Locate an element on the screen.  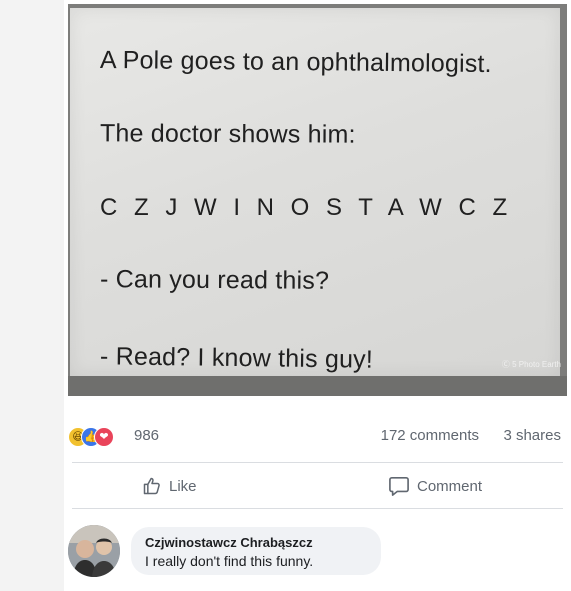
comment-text: I really don't find this funny. is located at coordinates (229, 561).